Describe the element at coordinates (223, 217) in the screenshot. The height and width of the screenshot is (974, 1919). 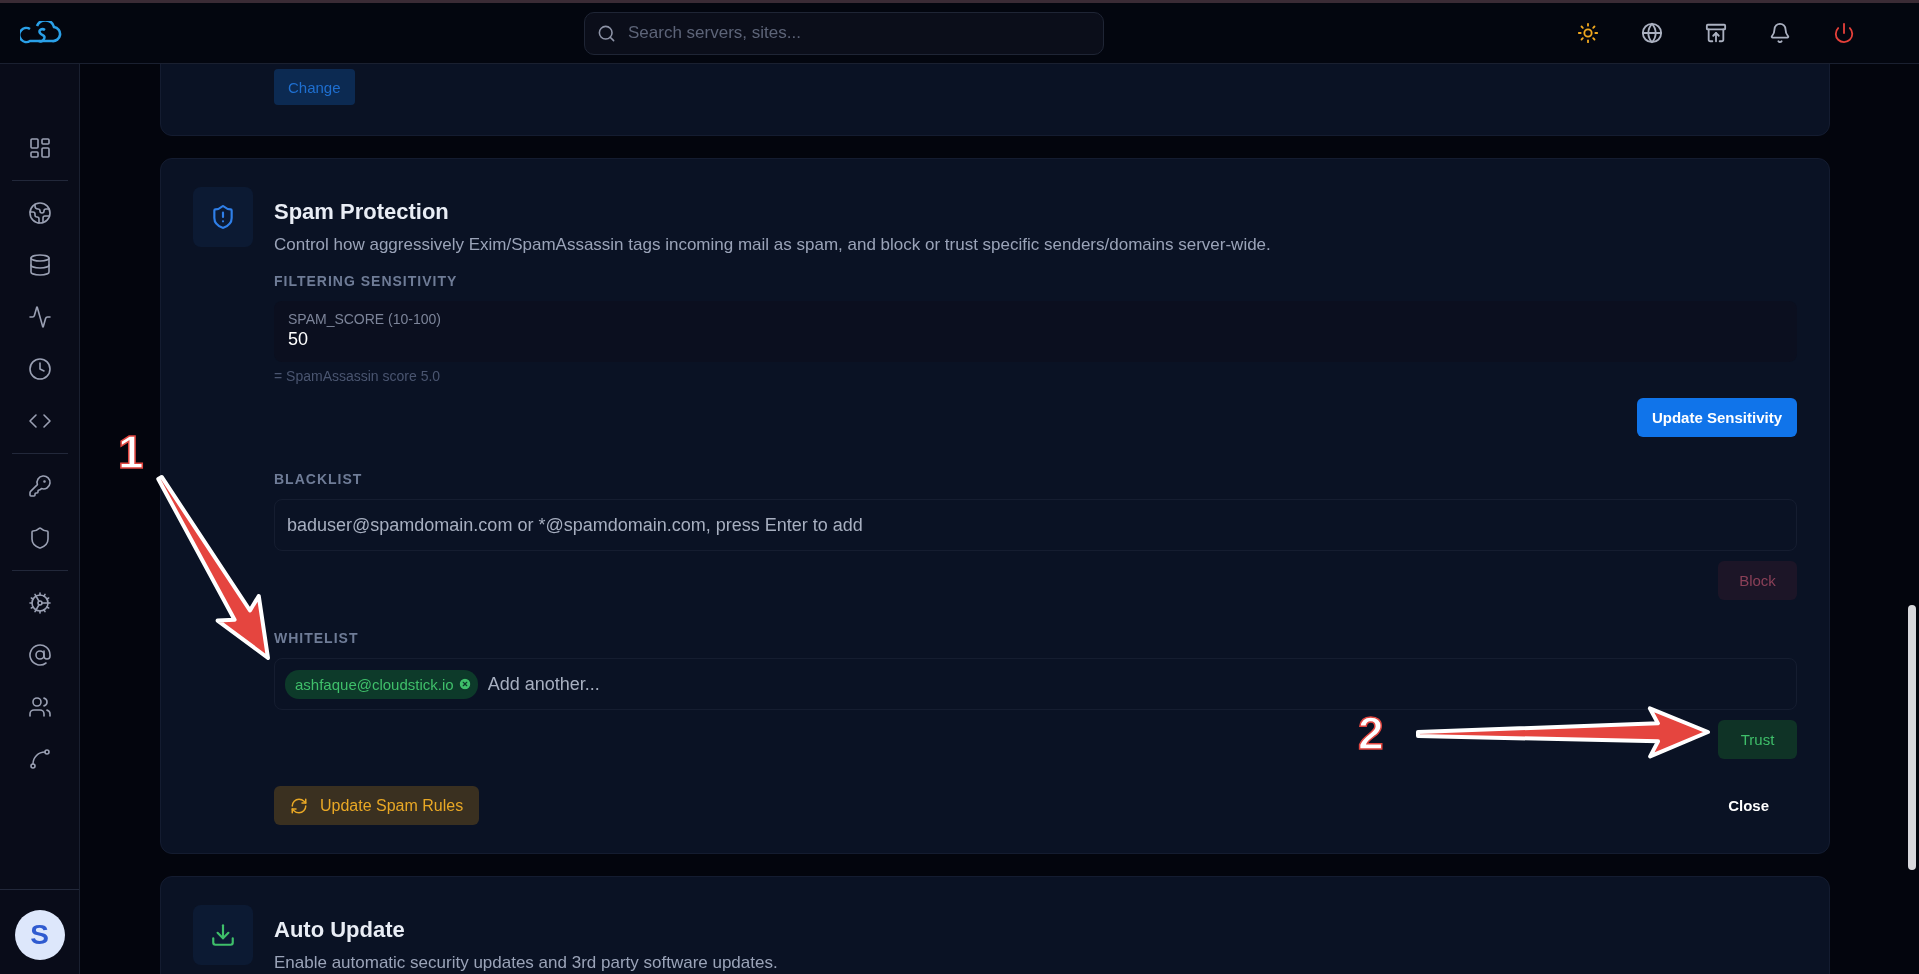
I see `shield-alert-icon` at that location.